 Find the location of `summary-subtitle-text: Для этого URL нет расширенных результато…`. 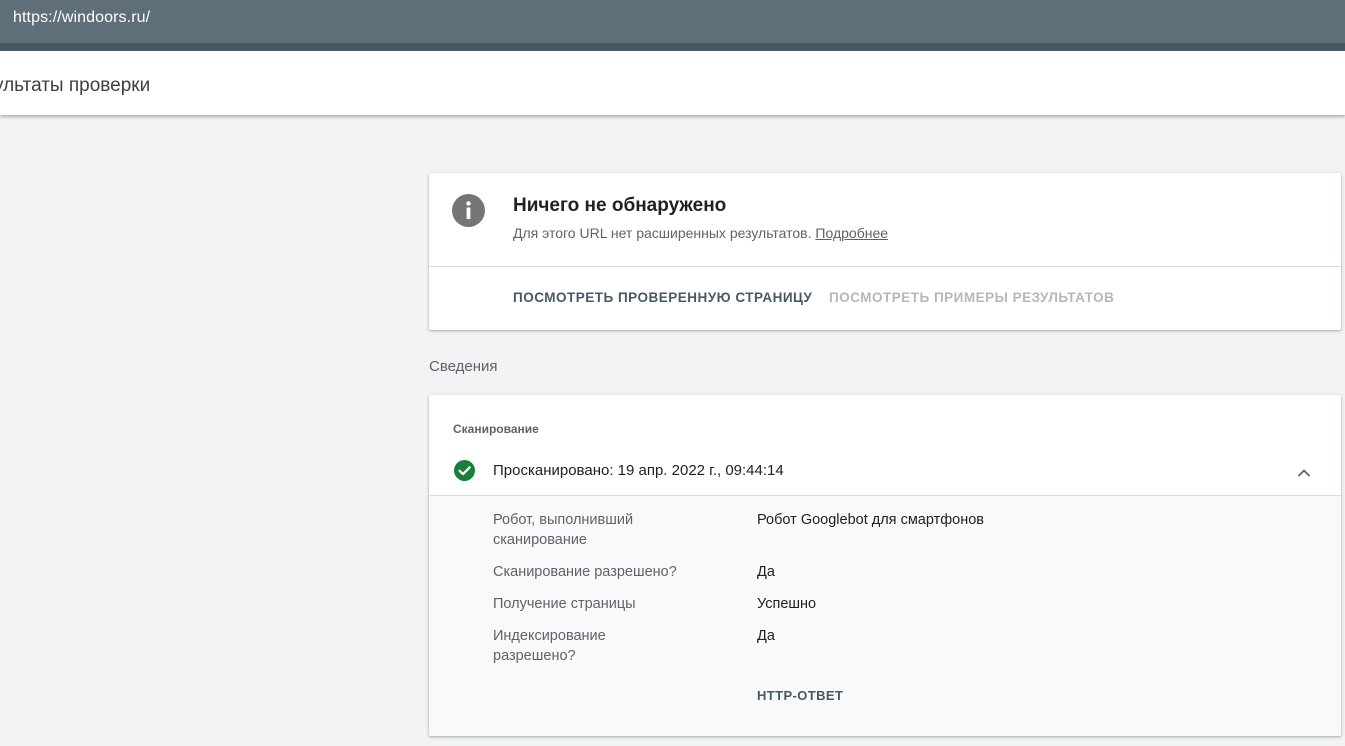

summary-subtitle-text: Для этого URL нет расширенных результато… is located at coordinates (662, 233).